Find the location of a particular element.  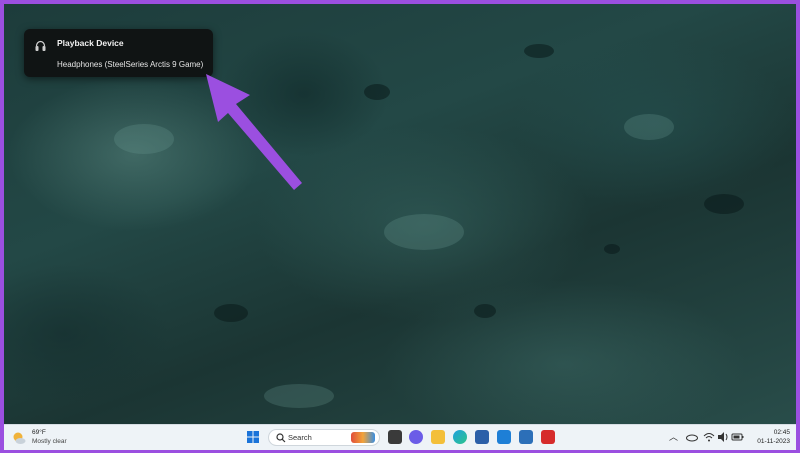

search-icon is located at coordinates (281, 438).